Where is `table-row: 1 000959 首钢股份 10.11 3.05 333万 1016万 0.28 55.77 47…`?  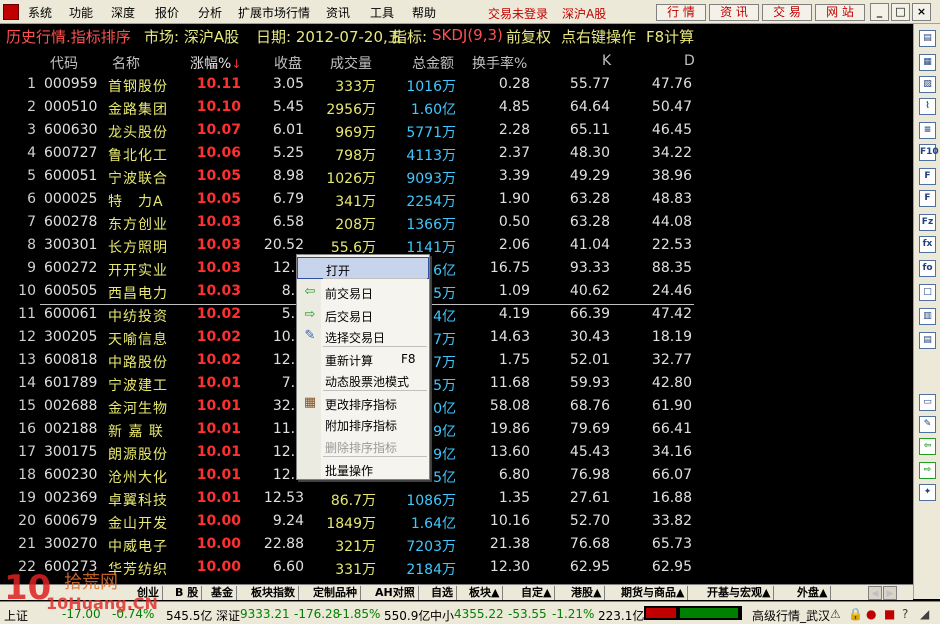
table-row: 1 000959 首钢股份 10.11 3.05 333万 1016万 0.28 55.77 47… is located at coordinates (456, 84).